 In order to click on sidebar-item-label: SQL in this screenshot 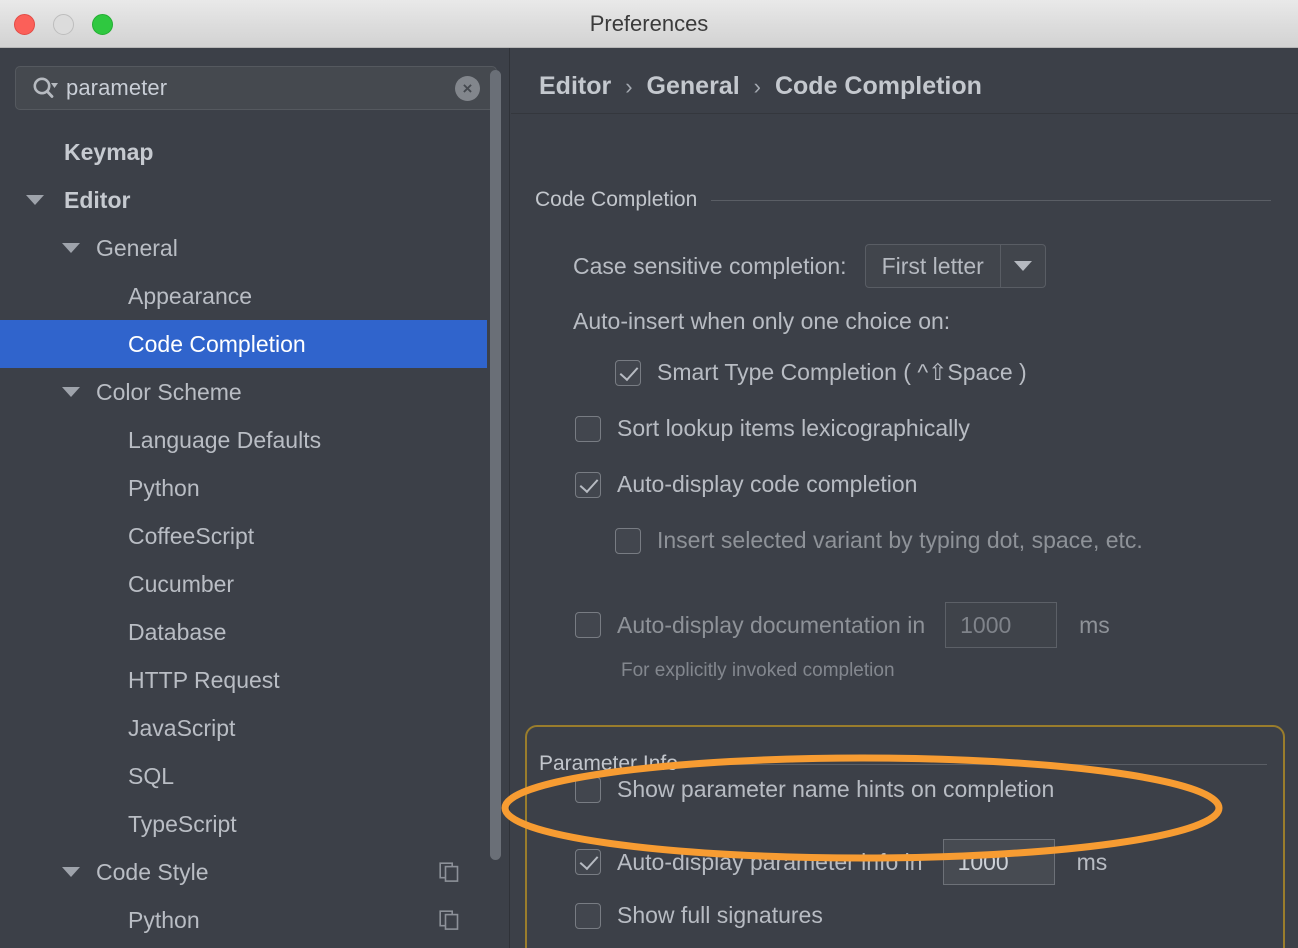, I will do `click(151, 775)`.